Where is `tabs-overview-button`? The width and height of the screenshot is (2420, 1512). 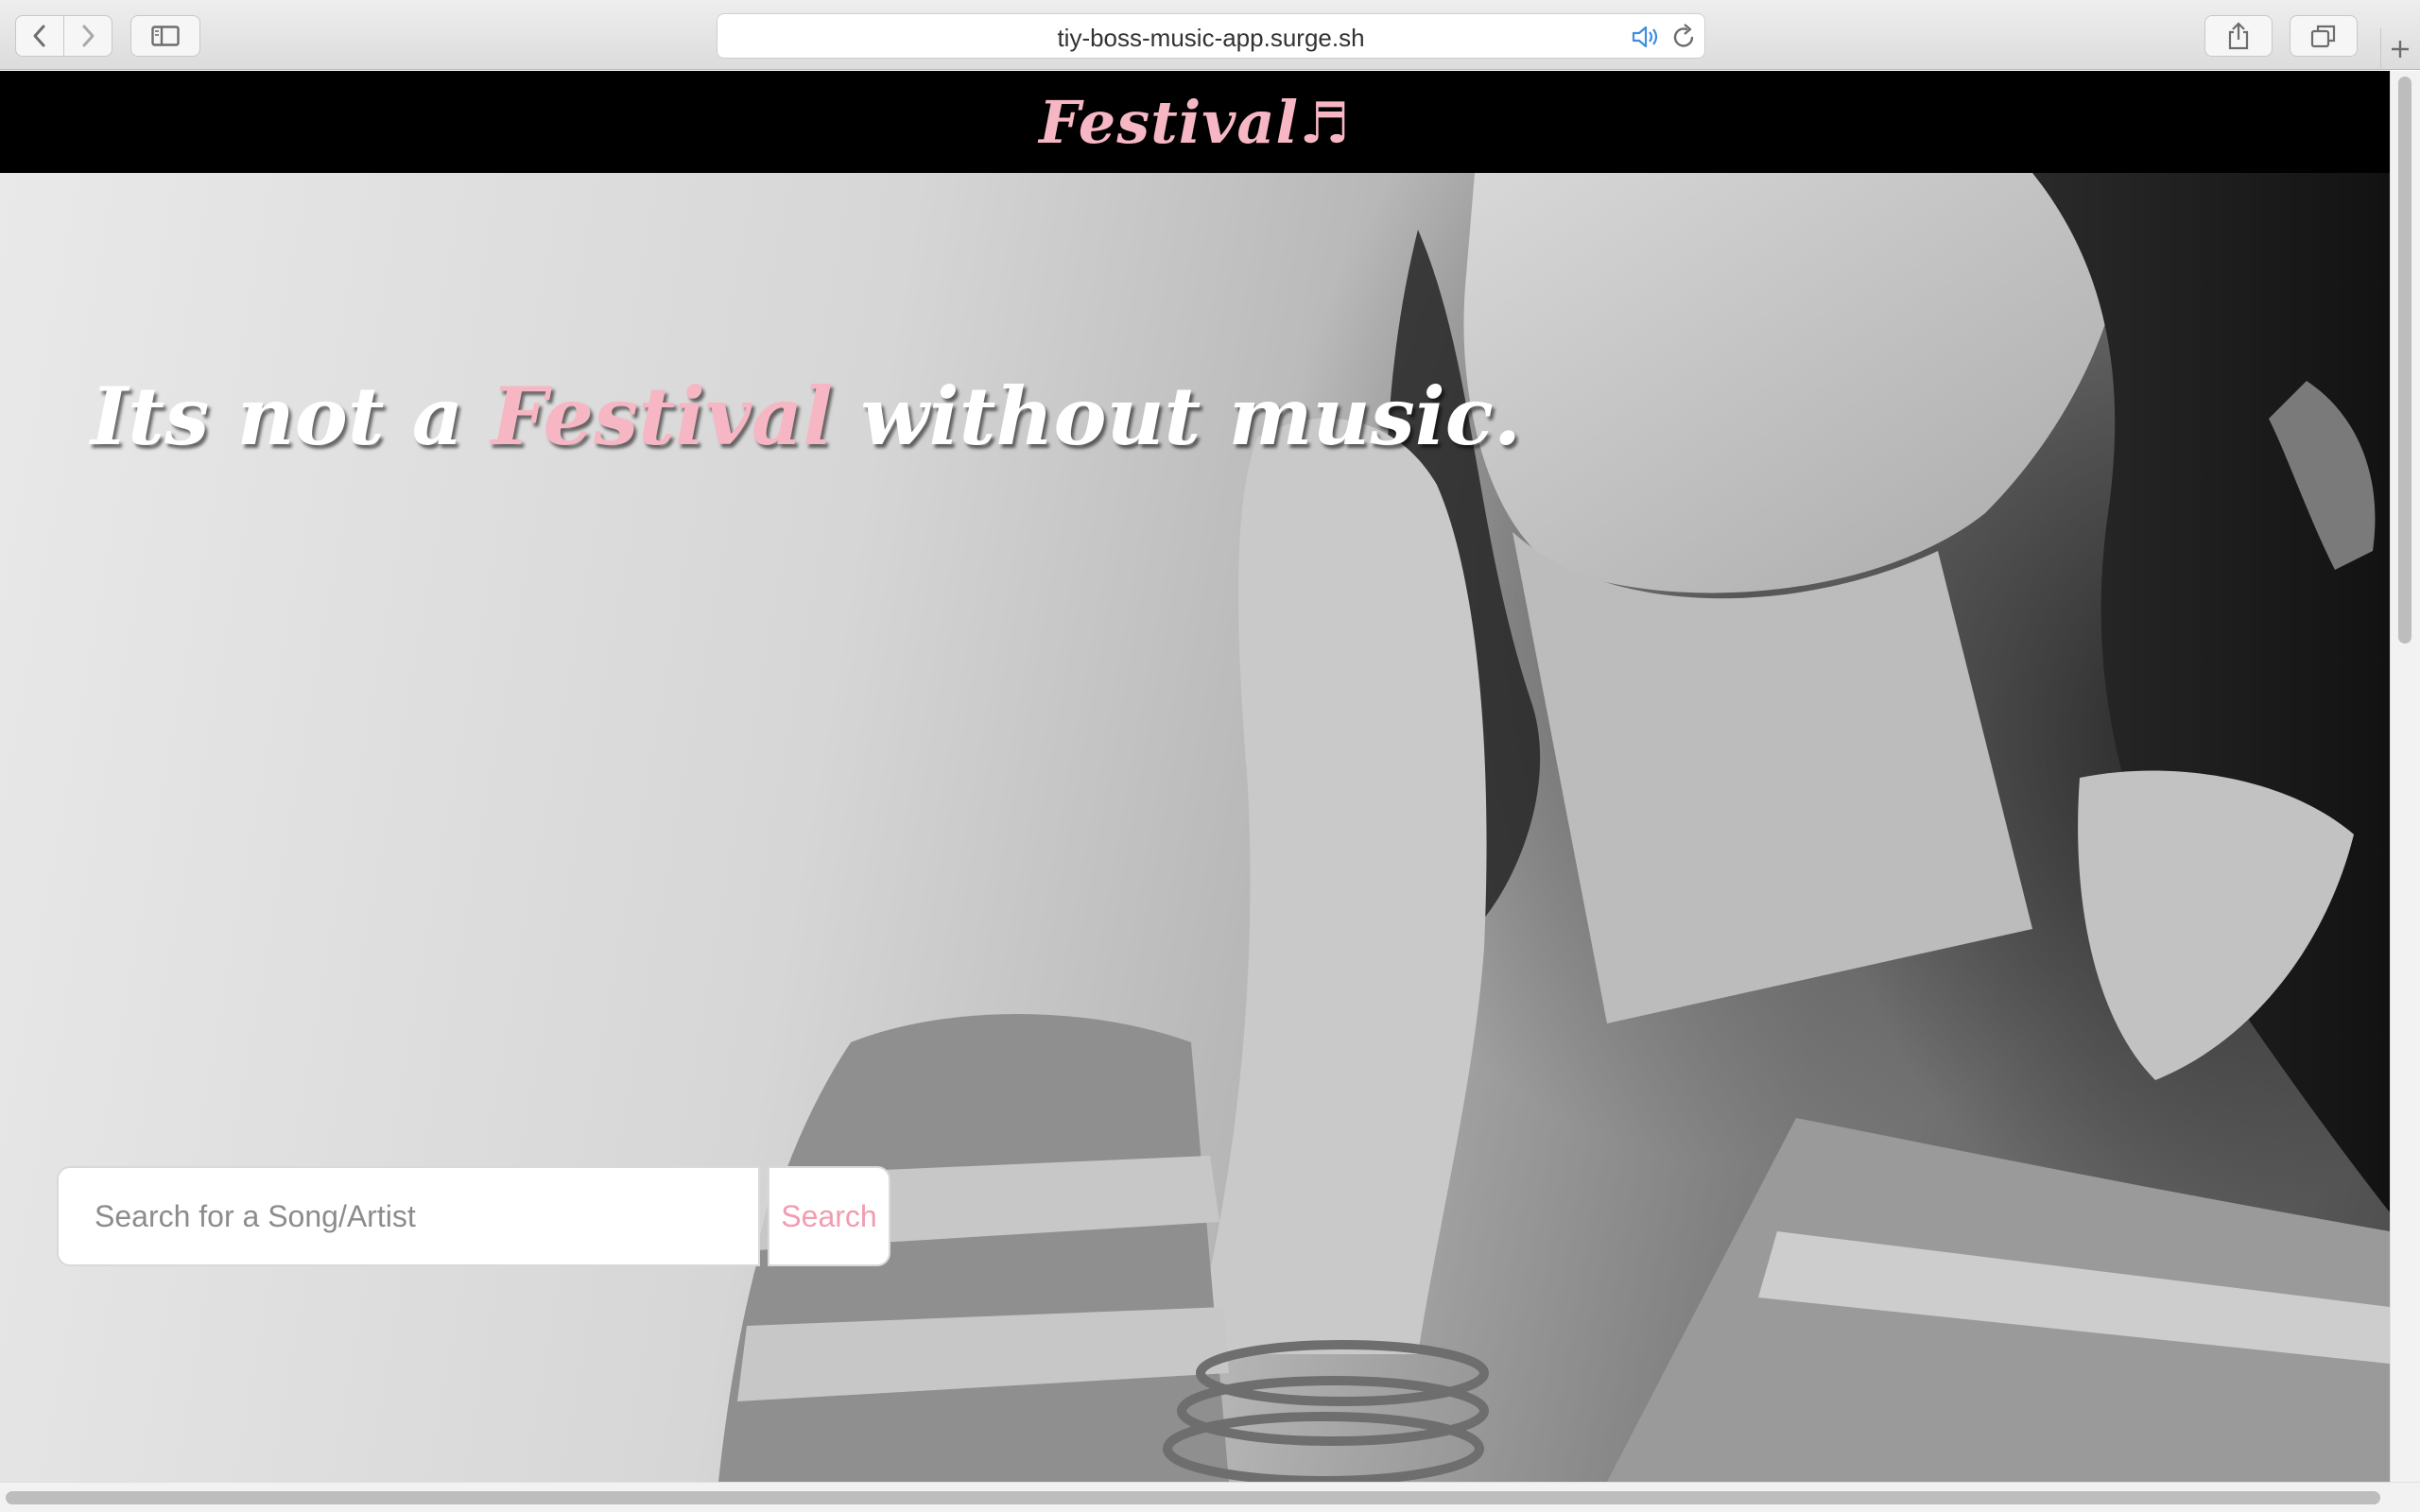 tabs-overview-button is located at coordinates (2324, 36).